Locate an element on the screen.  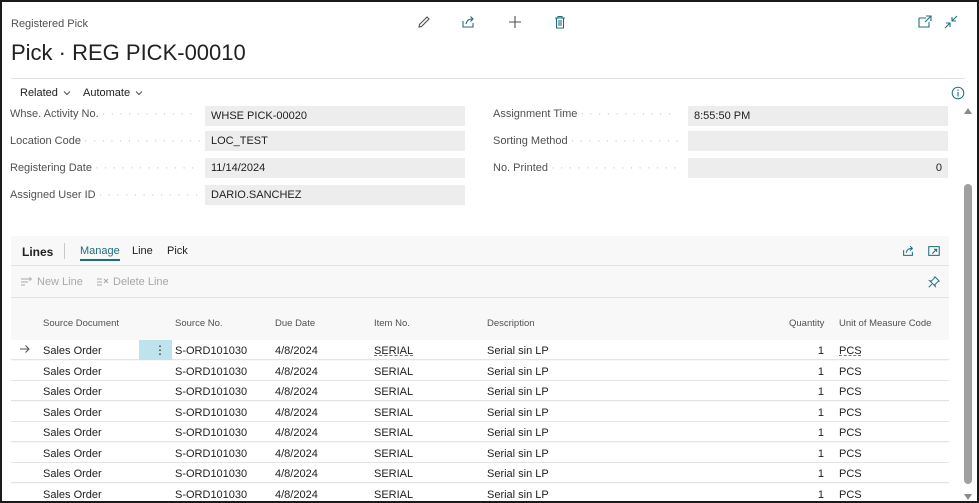
related-menu: Related is located at coordinates (46, 93).